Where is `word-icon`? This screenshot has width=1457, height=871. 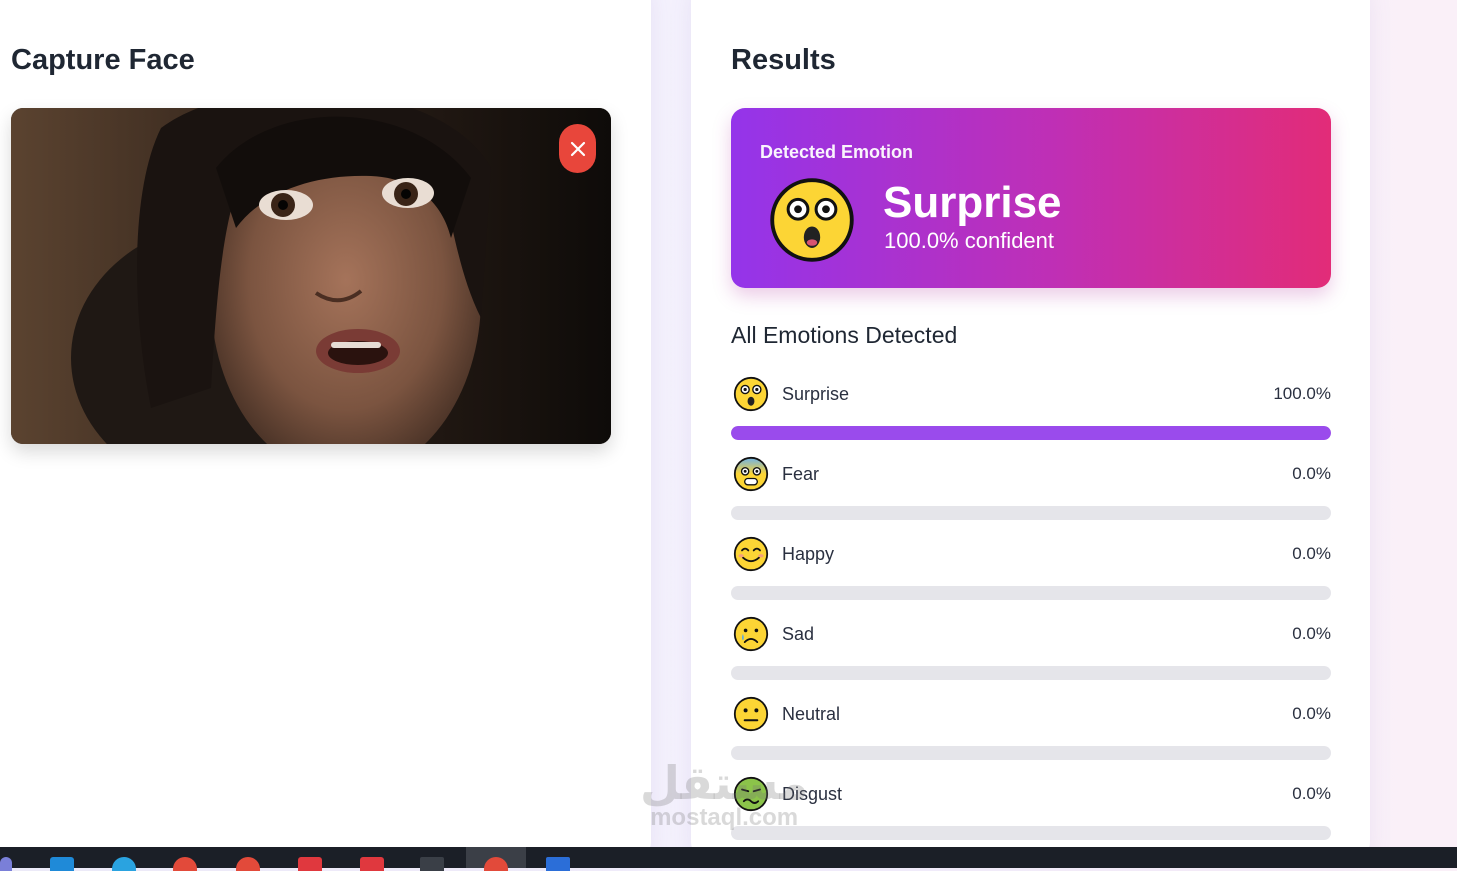
word-icon is located at coordinates (558, 864).